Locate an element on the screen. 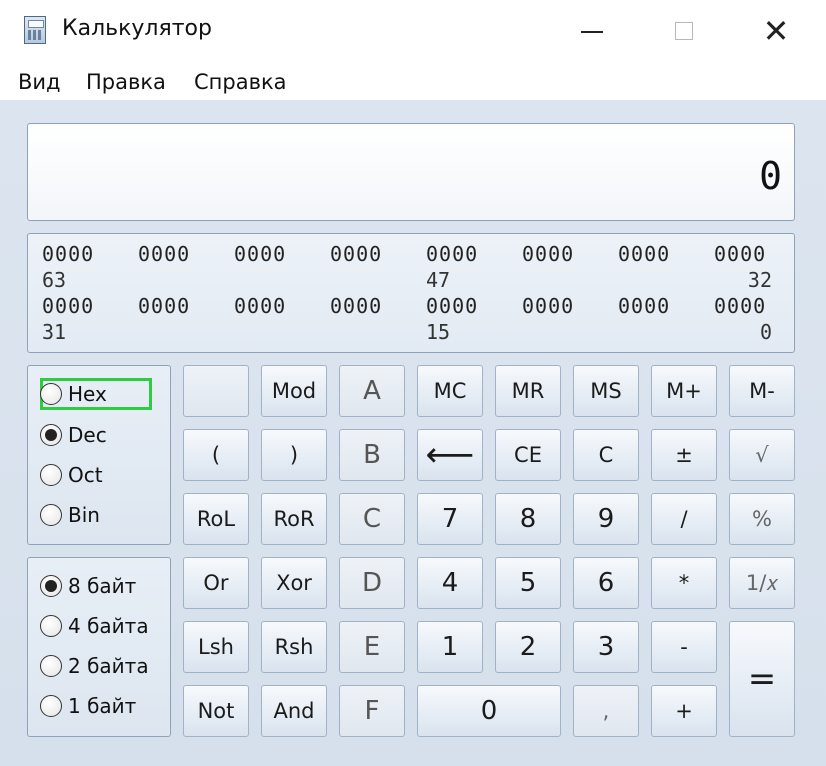  clear-button: C is located at coordinates (606, 455).